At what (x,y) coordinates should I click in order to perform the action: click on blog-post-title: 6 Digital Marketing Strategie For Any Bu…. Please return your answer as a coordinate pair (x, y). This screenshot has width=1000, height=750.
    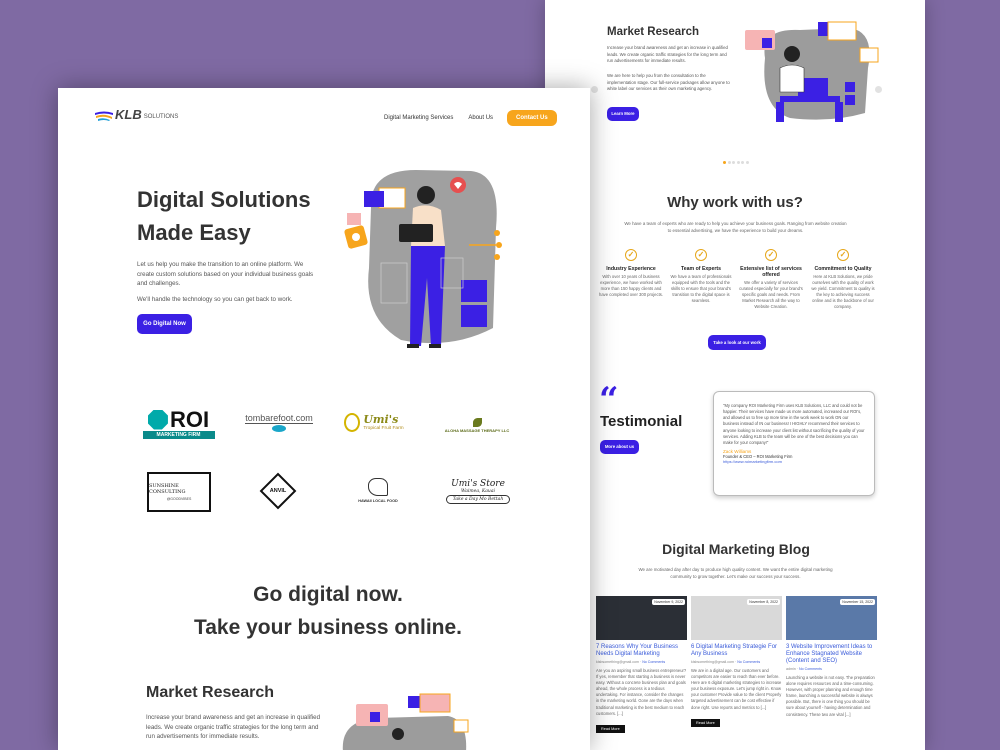
    Looking at the image, I should click on (736, 651).